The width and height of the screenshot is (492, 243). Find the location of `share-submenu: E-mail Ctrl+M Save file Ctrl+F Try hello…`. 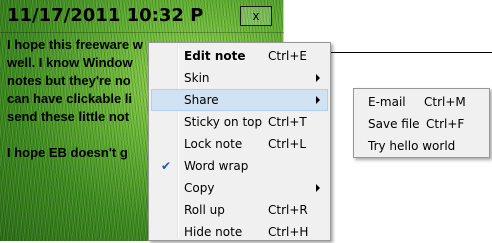

share-submenu: E-mail Ctrl+M Save file Ctrl+F Try hello… is located at coordinates (421, 123).